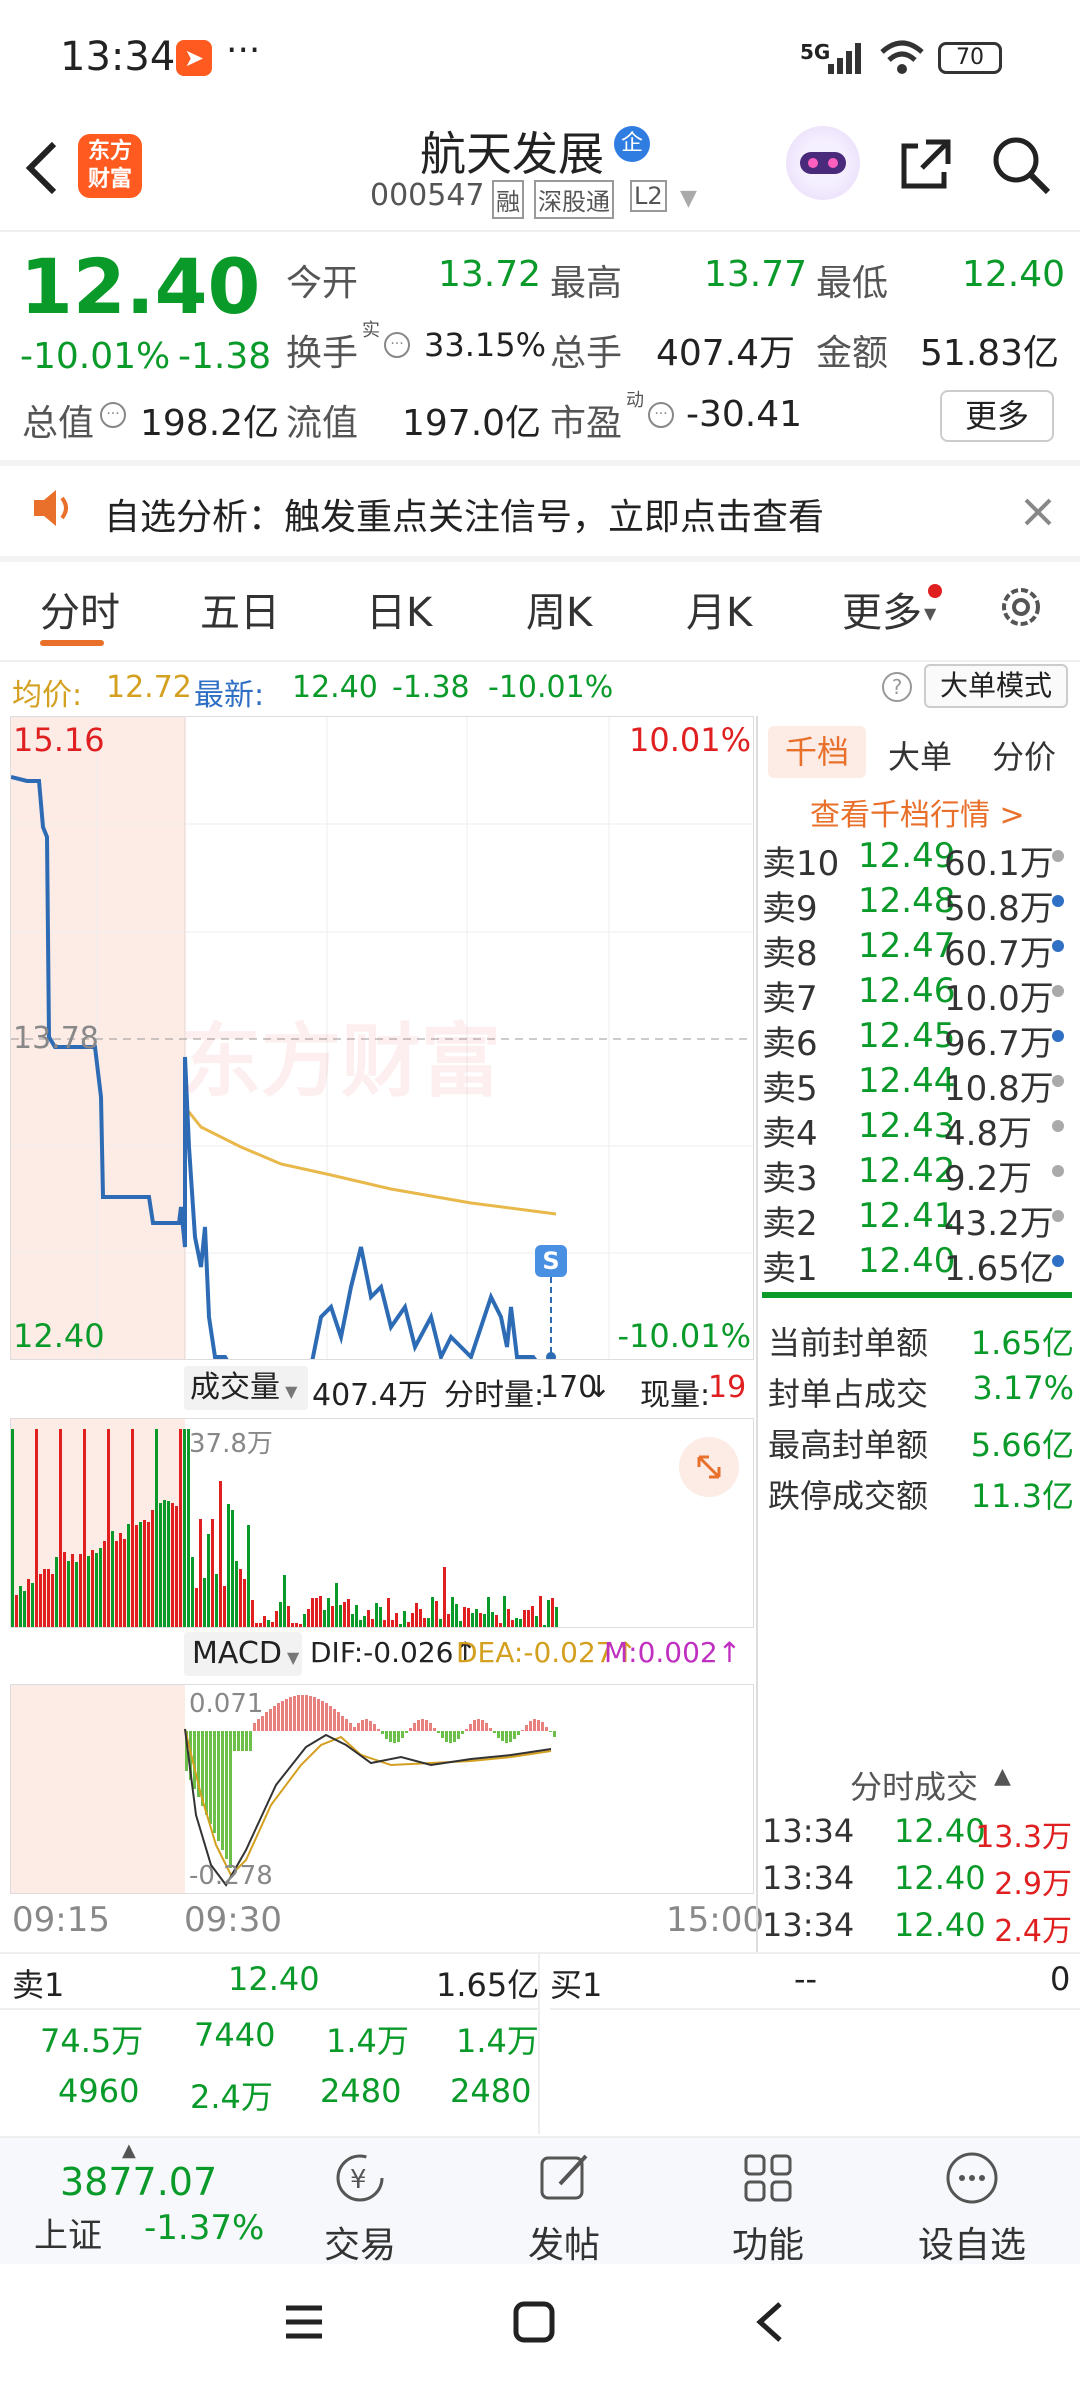 Image resolution: width=1080 pixels, height=2400 pixels. I want to click on tab-five-day: 五日, so click(240, 609).